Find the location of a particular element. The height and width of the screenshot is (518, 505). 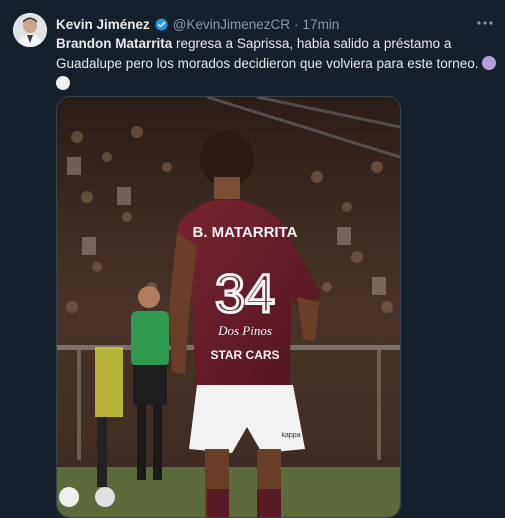

kit-brand: kappa is located at coordinates (290, 435).